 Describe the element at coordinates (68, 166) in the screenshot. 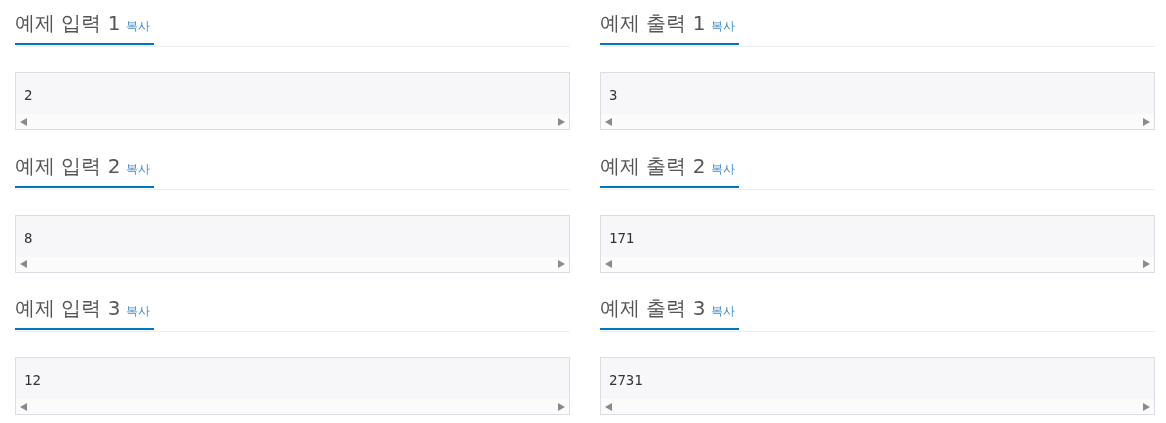

I see `section-heading: 예제 입력 2` at that location.